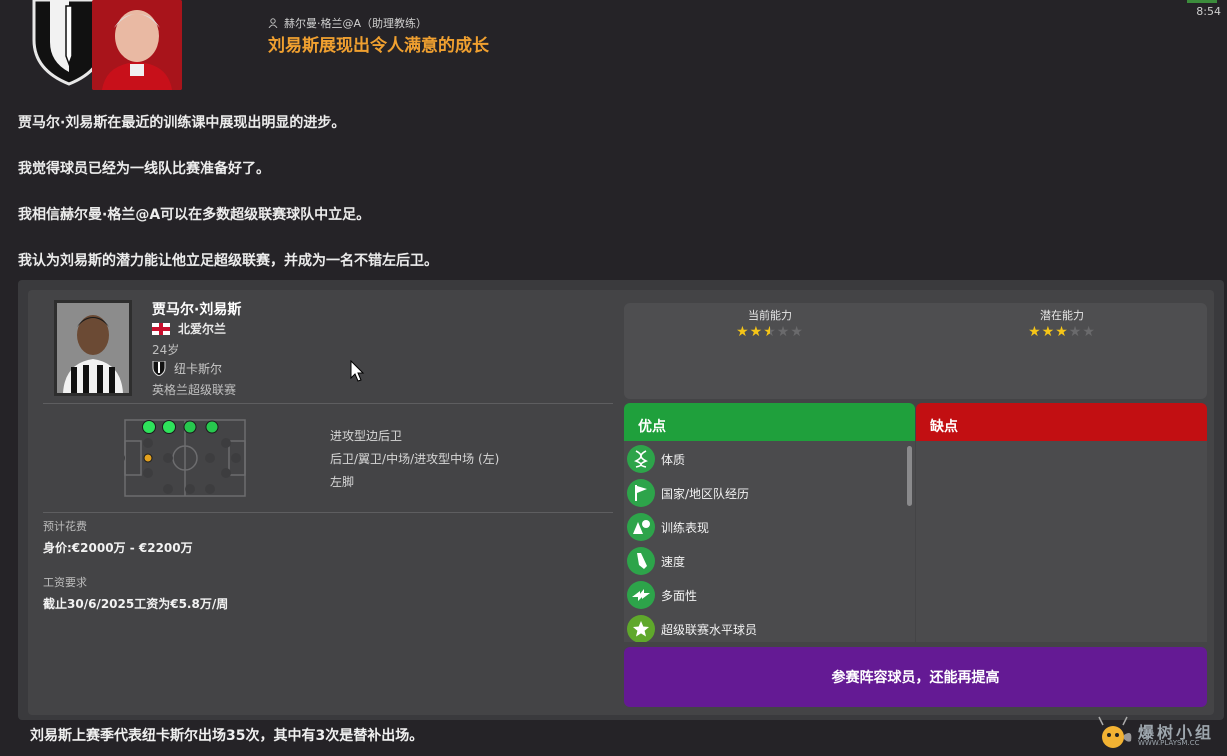  Describe the element at coordinates (144, 169) in the screenshot. I see `message-line-2: 我觉得球员已经为一线队比赛准备好了。` at that location.